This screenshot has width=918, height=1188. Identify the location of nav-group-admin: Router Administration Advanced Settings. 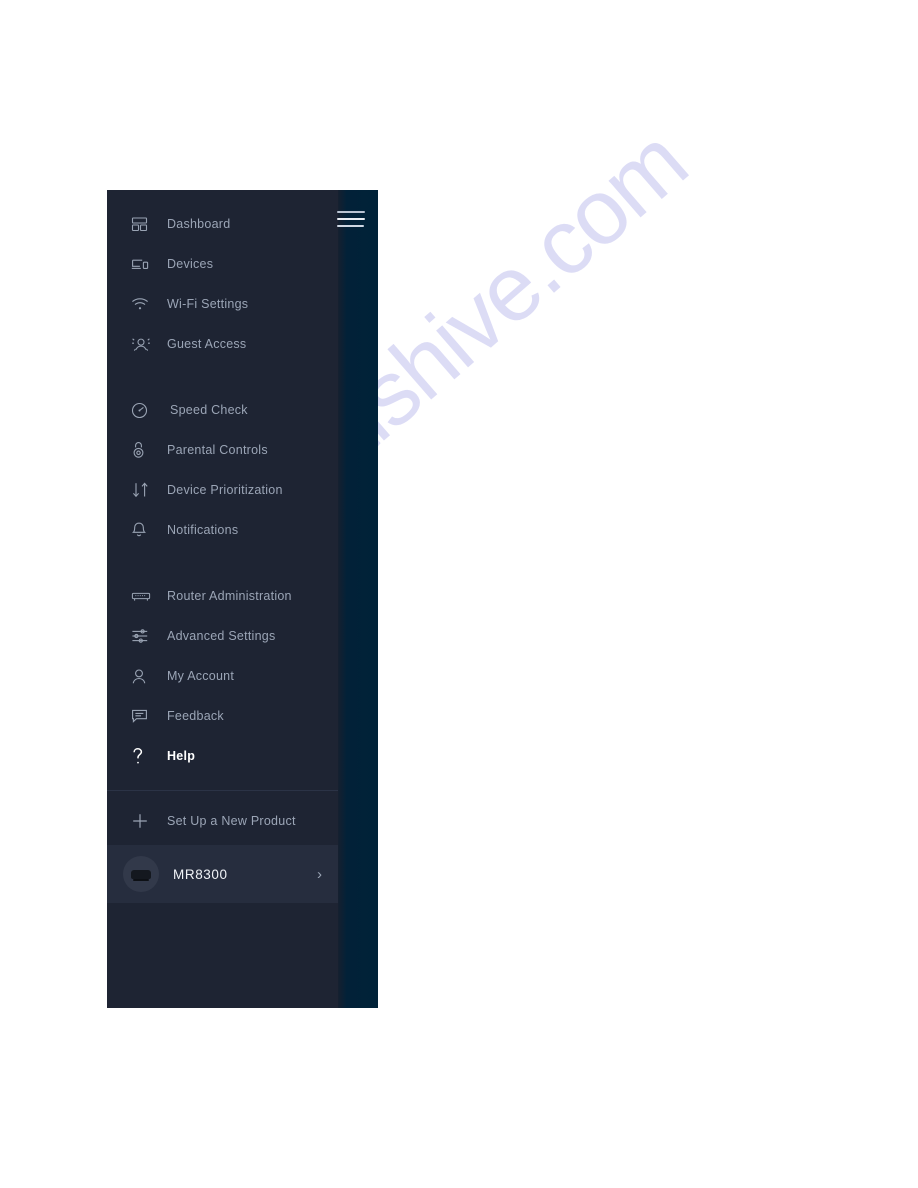
(222, 676).